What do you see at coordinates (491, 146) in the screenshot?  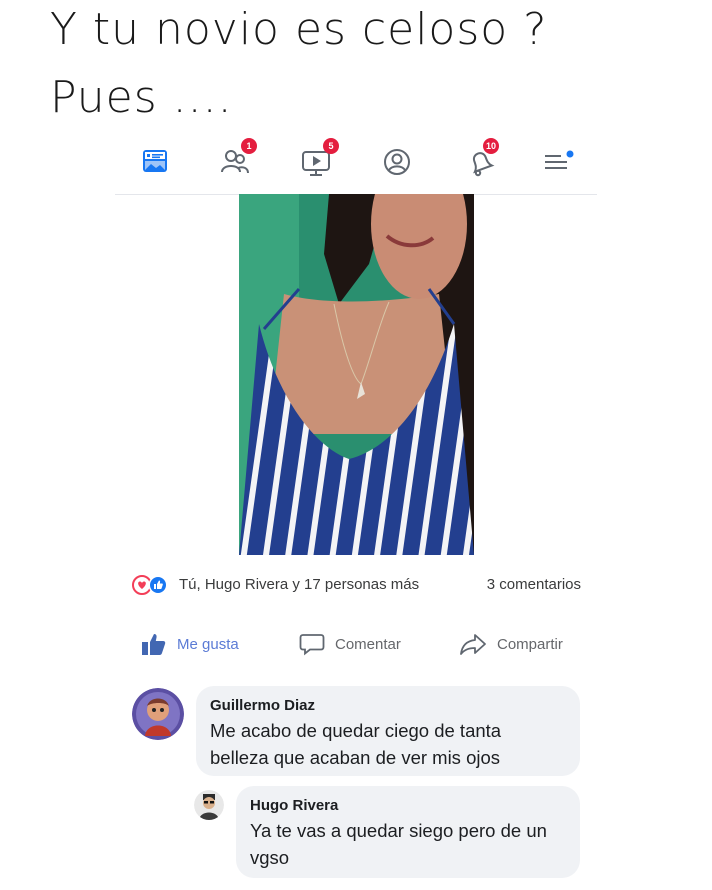 I see `notifications-badge: 10` at bounding box center [491, 146].